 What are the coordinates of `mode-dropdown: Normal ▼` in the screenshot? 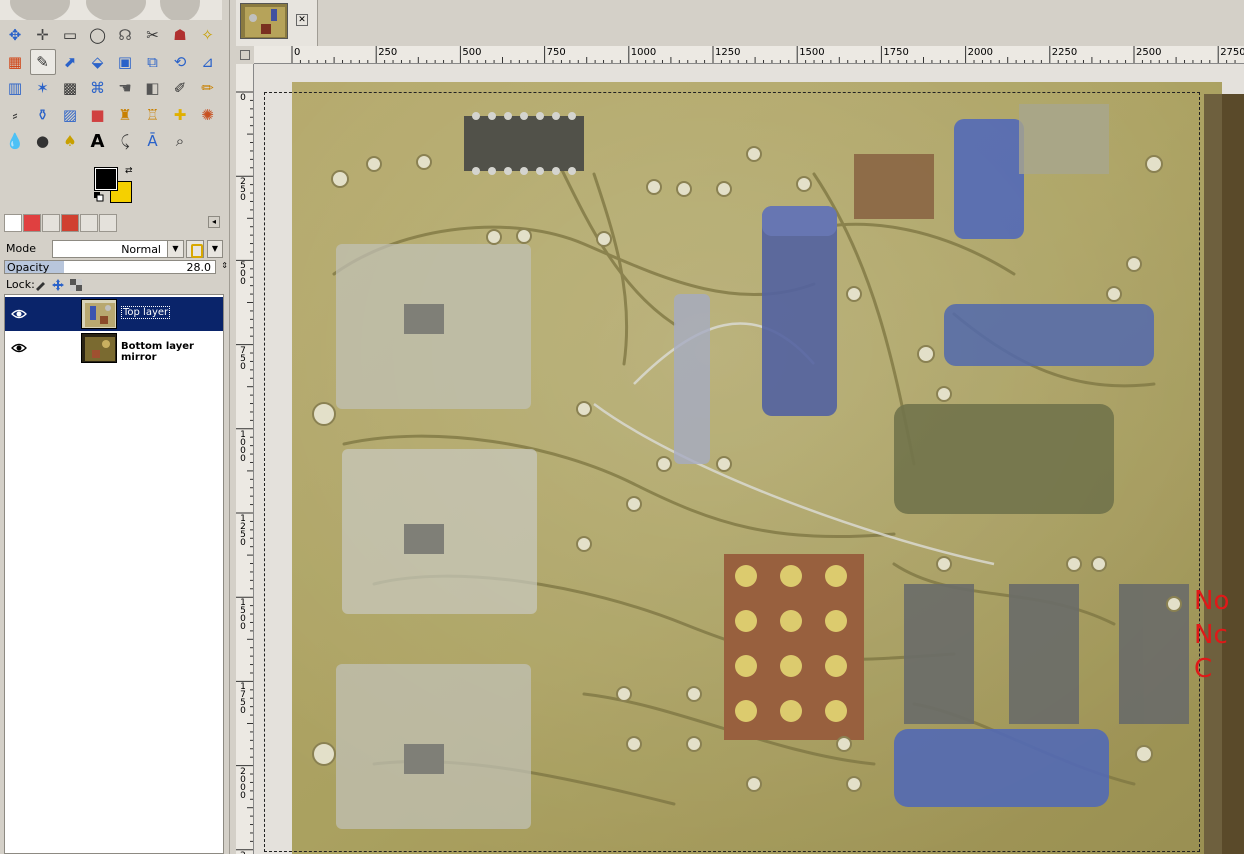 It's located at (118, 249).